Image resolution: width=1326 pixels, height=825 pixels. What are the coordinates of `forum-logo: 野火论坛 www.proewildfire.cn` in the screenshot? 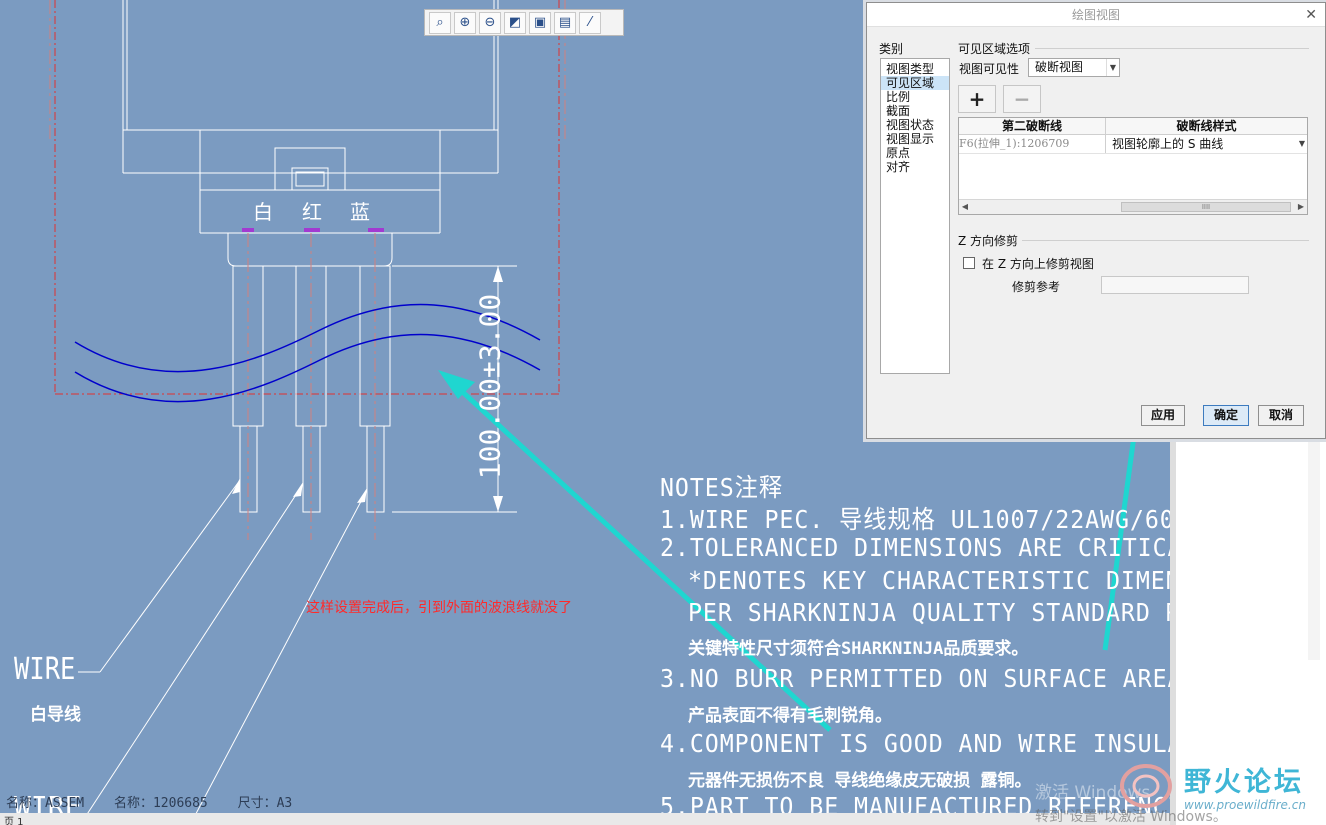 It's located at (1221, 788).